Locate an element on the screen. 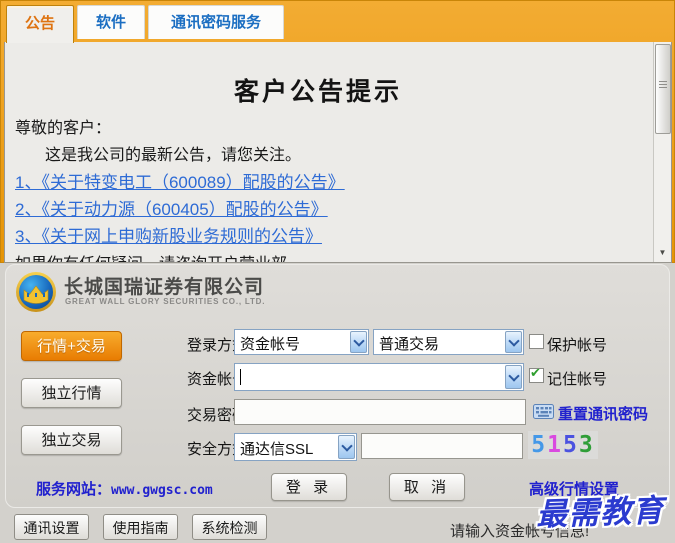 The height and width of the screenshot is (543, 675). company-name-en: GREAT WALL GLORY SECURITIES CO., LTD. is located at coordinates (165, 301).